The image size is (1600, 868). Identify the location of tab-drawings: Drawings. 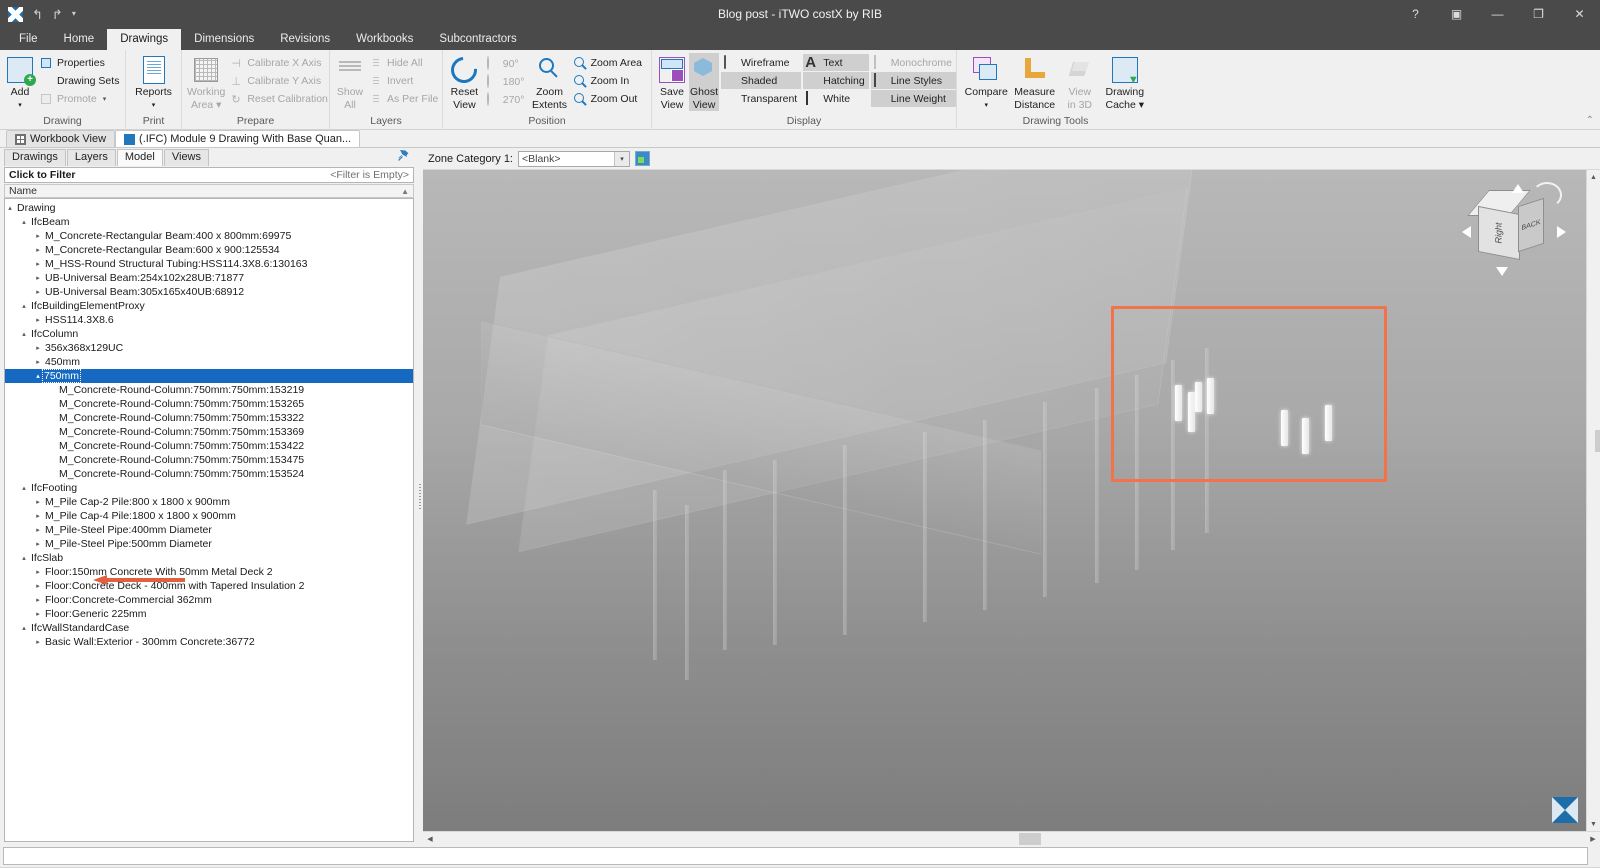
(144, 39).